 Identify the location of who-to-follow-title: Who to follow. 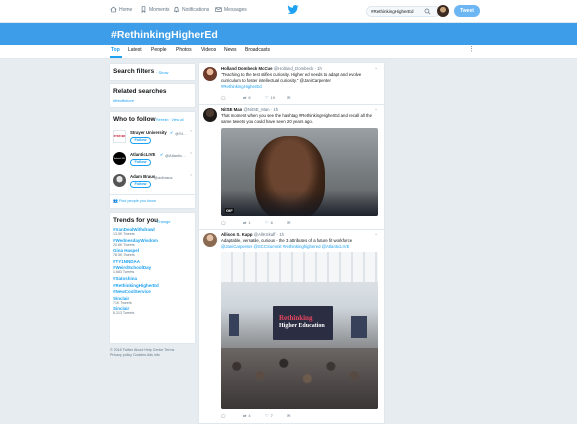
(134, 119).